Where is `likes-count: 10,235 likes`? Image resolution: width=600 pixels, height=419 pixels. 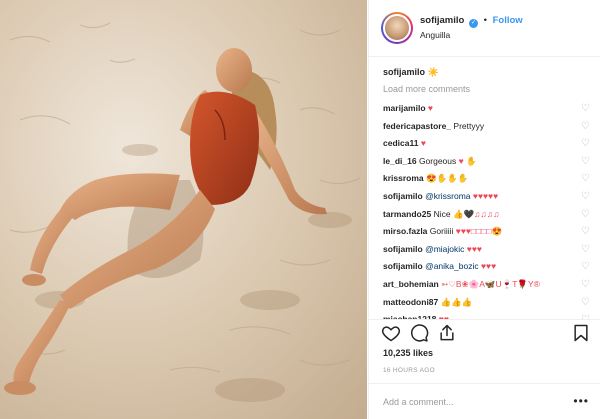
likes-count: 10,235 likes is located at coordinates (408, 353).